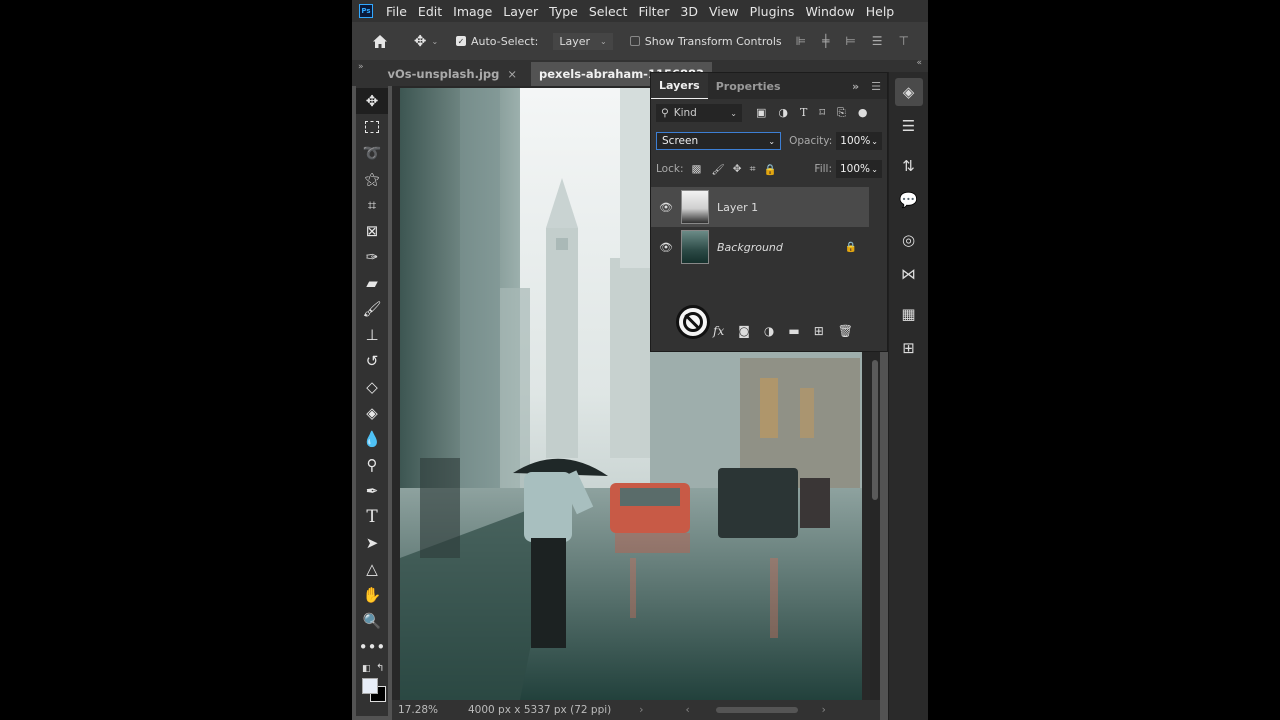 The image size is (1280, 720). What do you see at coordinates (372, 335) in the screenshot?
I see `clone-stamp-tool: ⊥` at bounding box center [372, 335].